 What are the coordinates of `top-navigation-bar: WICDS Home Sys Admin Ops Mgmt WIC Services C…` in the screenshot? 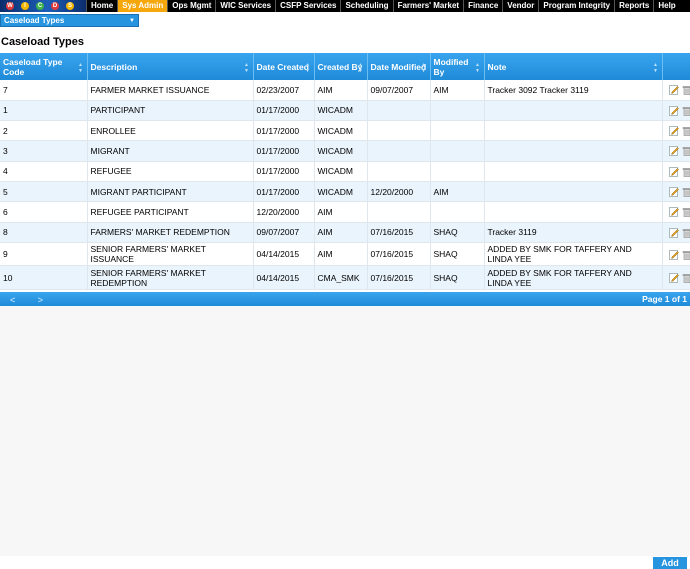 It's located at (345, 6).